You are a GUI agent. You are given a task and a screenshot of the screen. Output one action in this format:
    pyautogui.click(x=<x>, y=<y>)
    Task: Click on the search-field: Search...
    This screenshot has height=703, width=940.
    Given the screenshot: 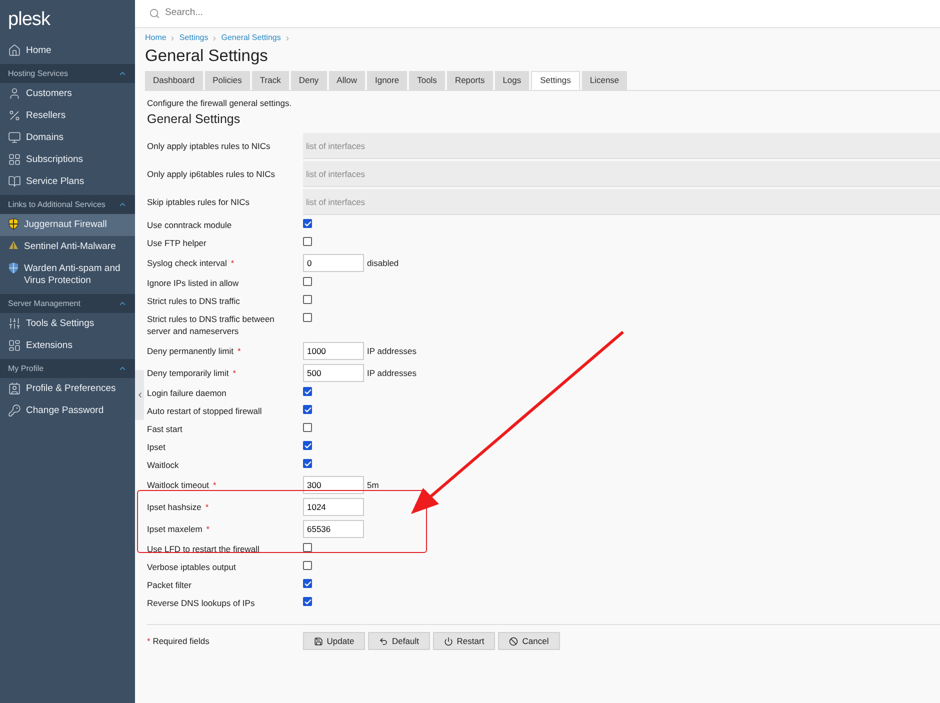 What is the action you would take?
    pyautogui.click(x=315, y=13)
    